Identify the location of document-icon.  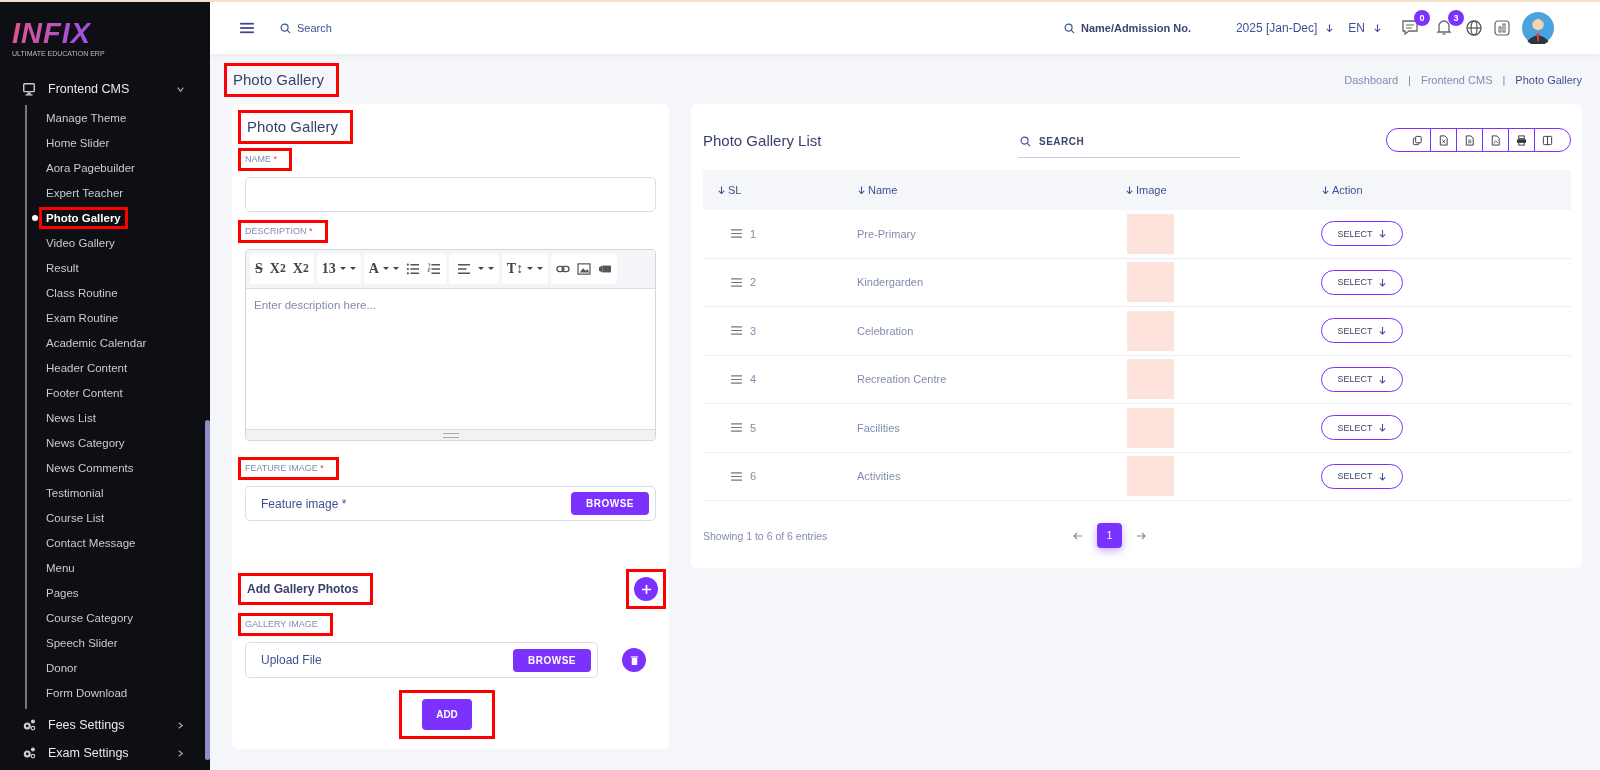
(1469, 140).